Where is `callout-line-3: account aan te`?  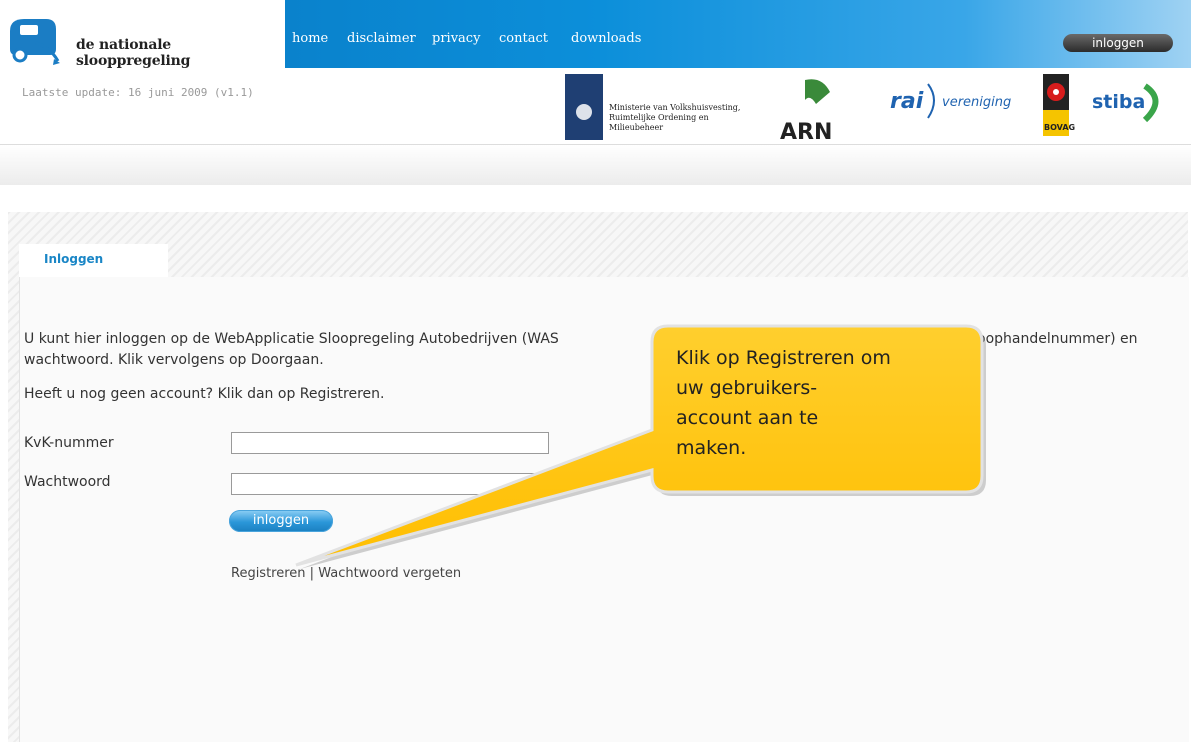
callout-line-3: account aan te is located at coordinates (747, 418).